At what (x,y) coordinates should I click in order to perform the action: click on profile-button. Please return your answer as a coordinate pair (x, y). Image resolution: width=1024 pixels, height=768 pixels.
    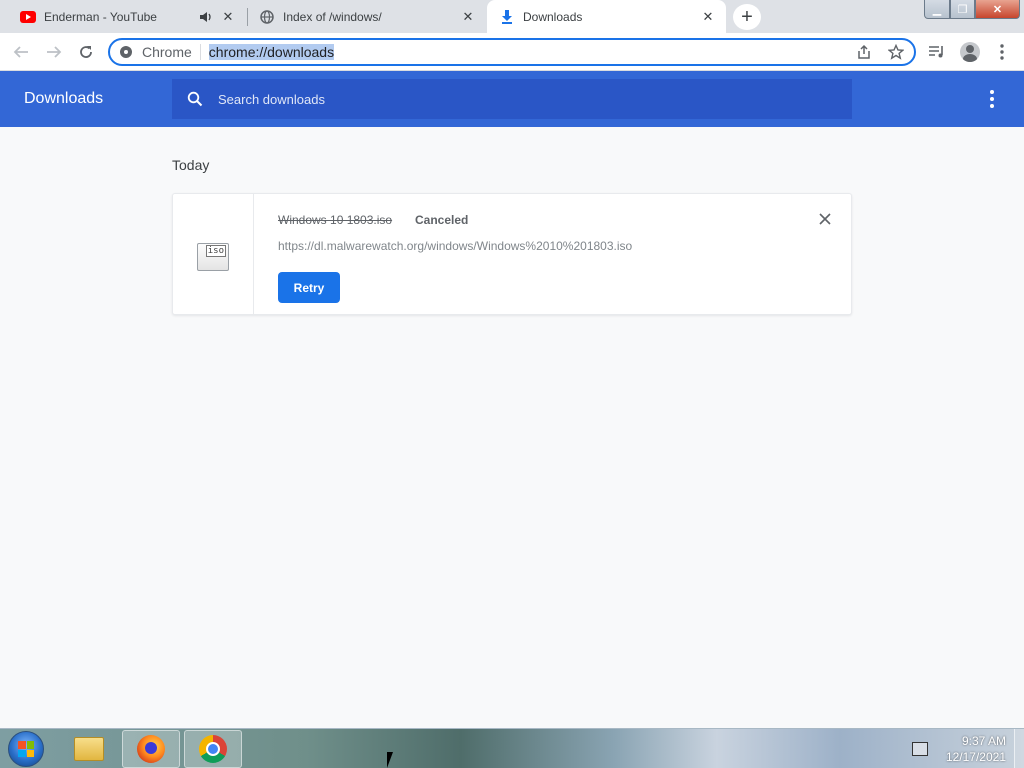
    Looking at the image, I should click on (970, 52).